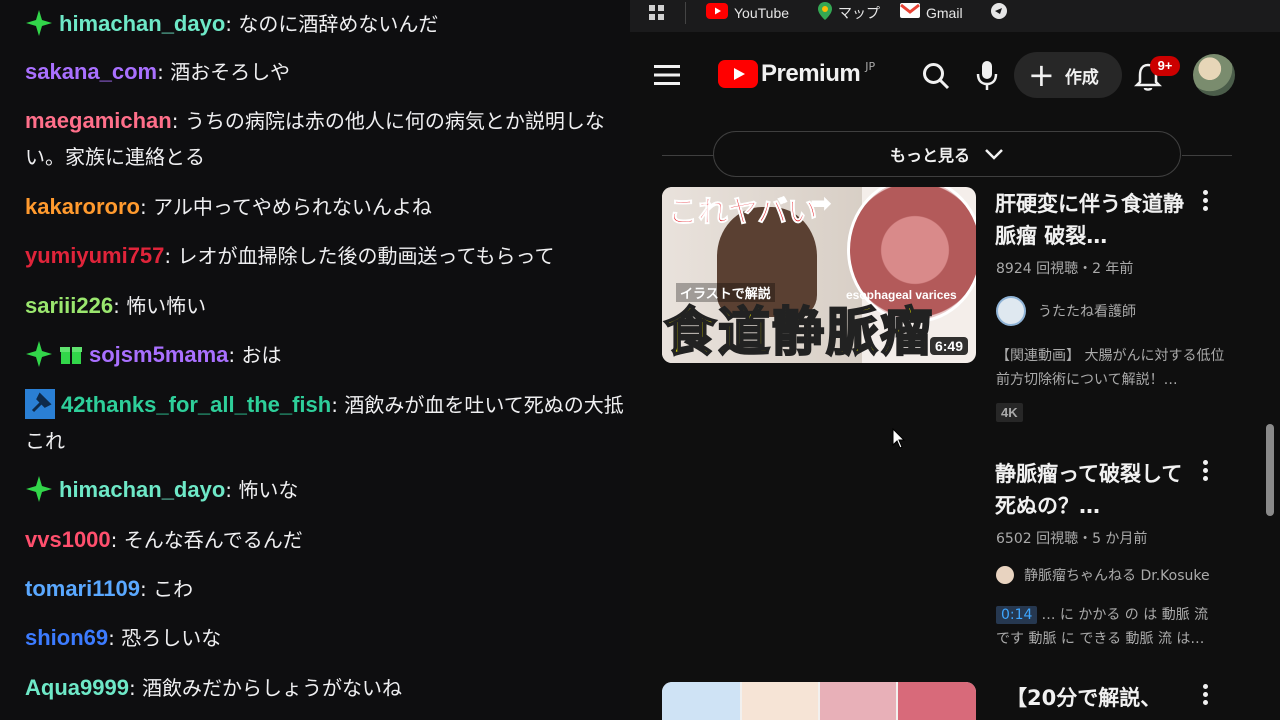  What do you see at coordinates (69, 305) in the screenshot?
I see `chat-username: sariii226` at bounding box center [69, 305].